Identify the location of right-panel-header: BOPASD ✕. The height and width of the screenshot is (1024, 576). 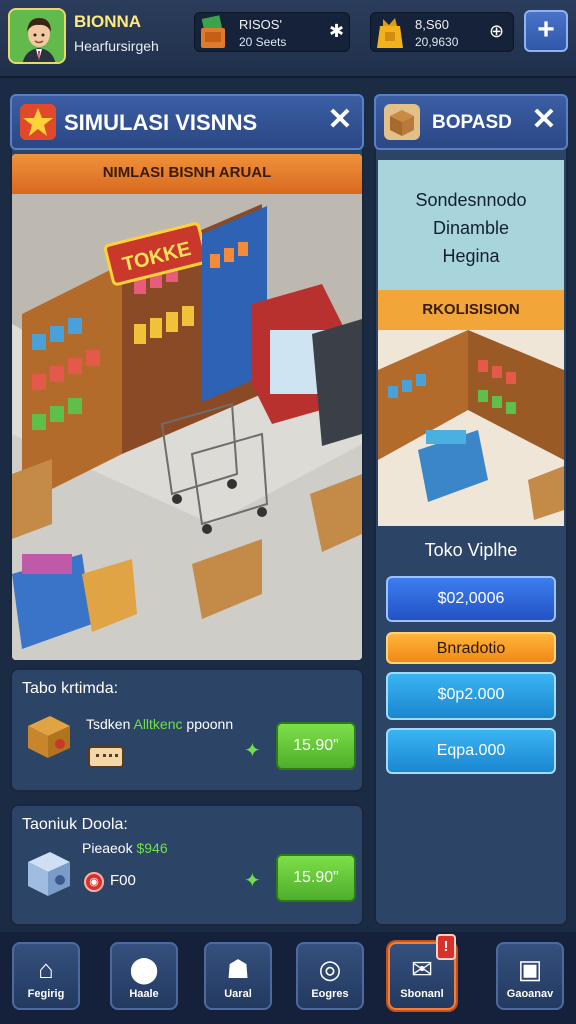
(471, 122).